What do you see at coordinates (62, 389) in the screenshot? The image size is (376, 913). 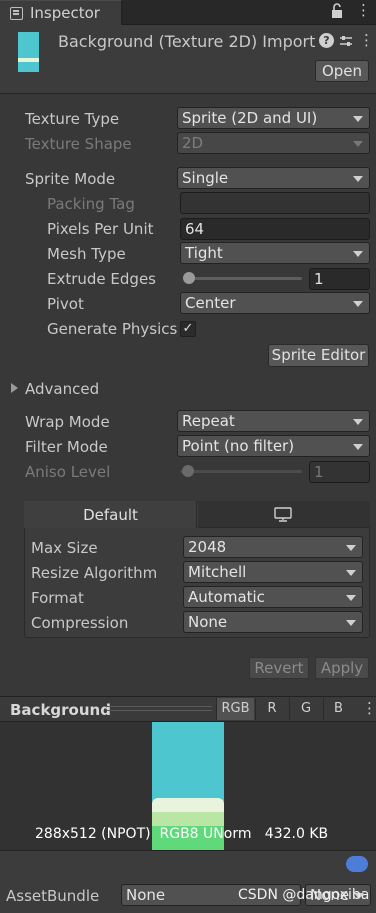 I see `advanced-foldout-label: Advanced` at bounding box center [62, 389].